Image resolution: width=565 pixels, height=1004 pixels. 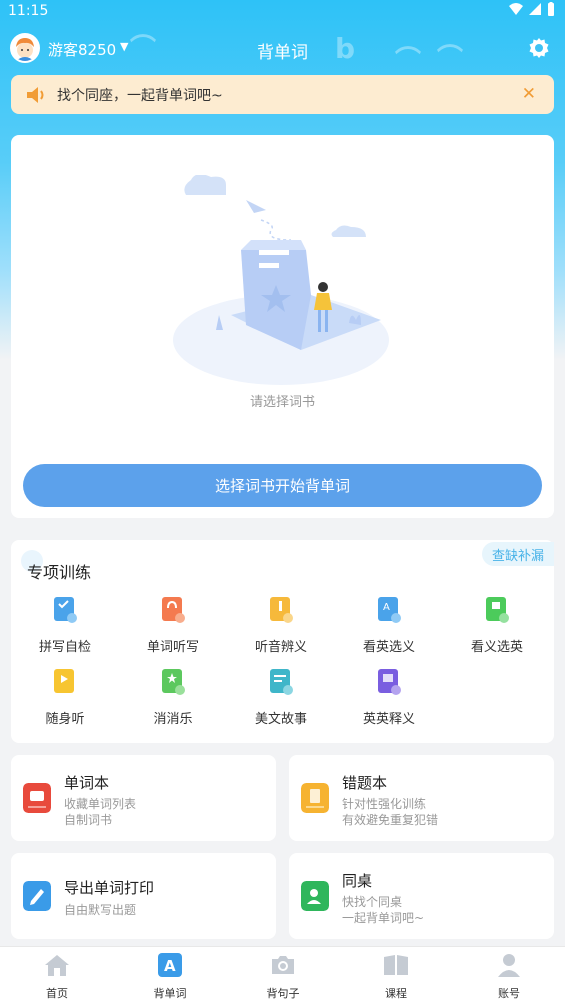 What do you see at coordinates (173, 610) in the screenshot?
I see `dictation-icon` at bounding box center [173, 610].